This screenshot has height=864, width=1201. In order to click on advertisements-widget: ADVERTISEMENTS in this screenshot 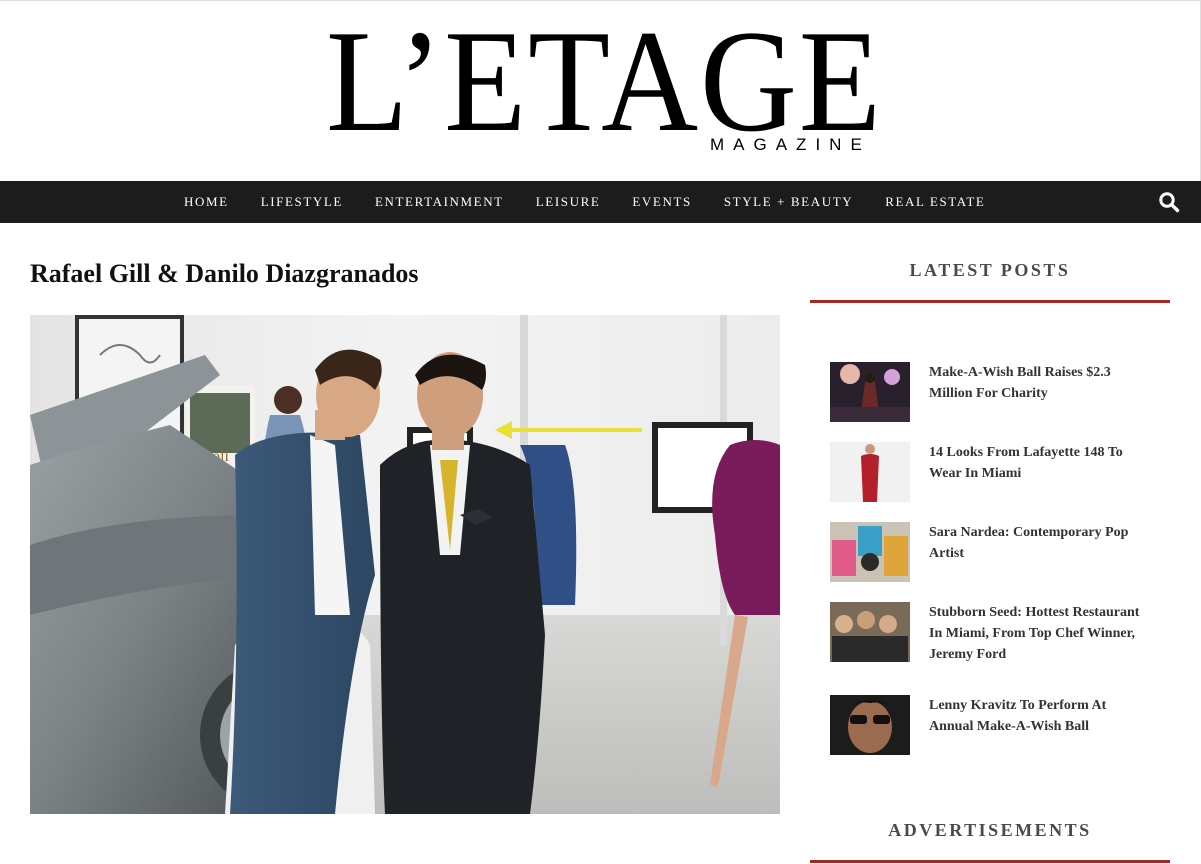, I will do `click(990, 841)`.